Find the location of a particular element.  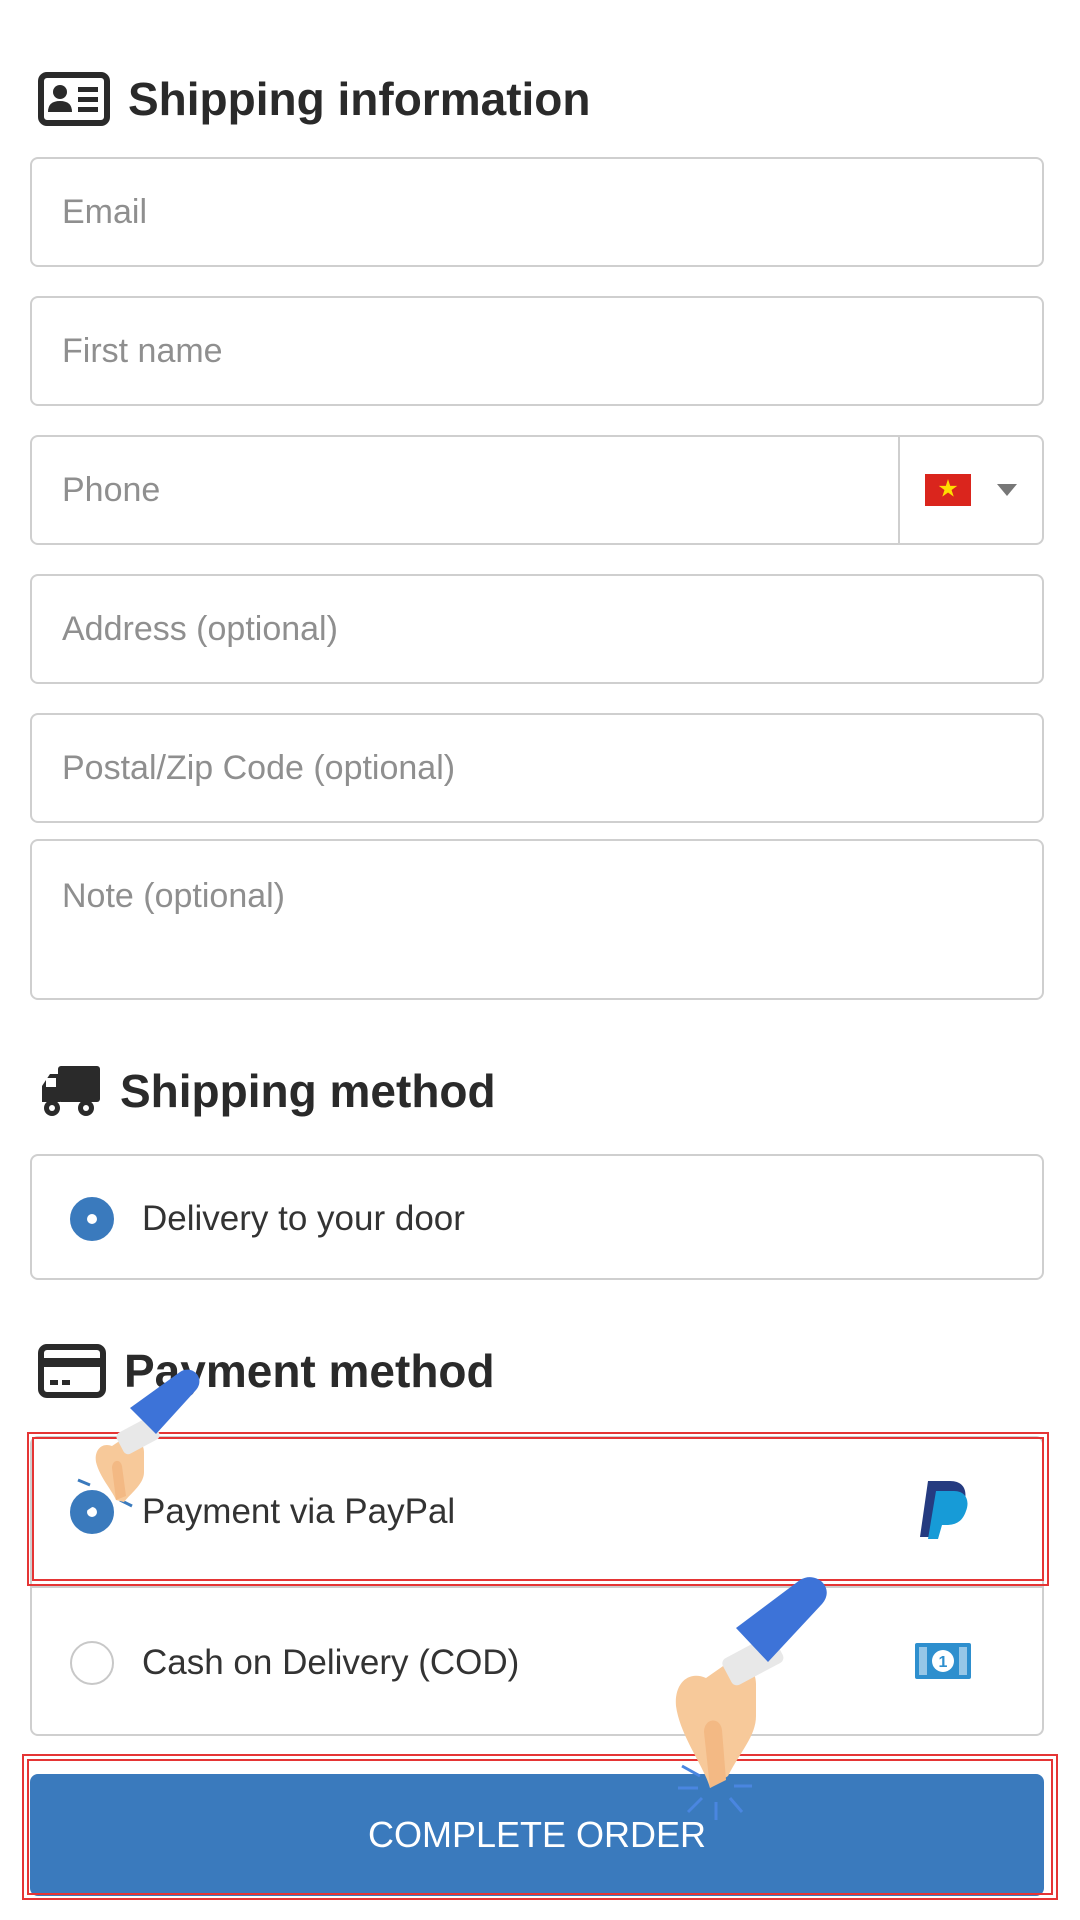

email-field is located at coordinates (537, 212).